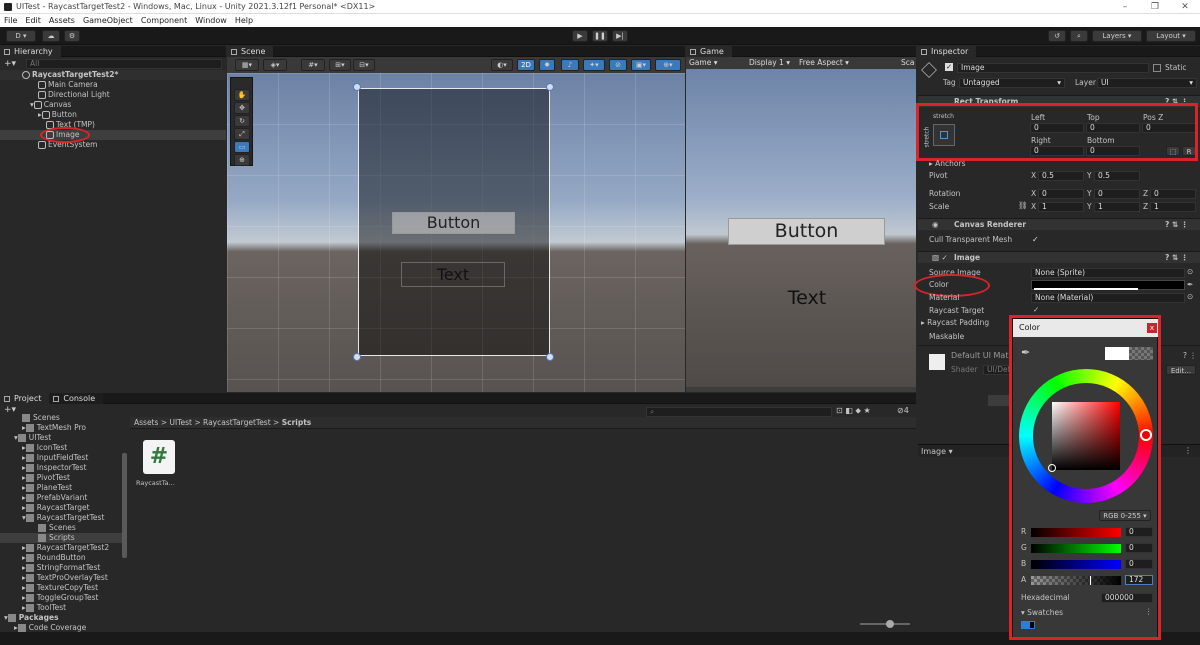 This screenshot has width=1200, height=645. Describe the element at coordinates (250, 51) in the screenshot. I see `tab-scene: Scene` at that location.